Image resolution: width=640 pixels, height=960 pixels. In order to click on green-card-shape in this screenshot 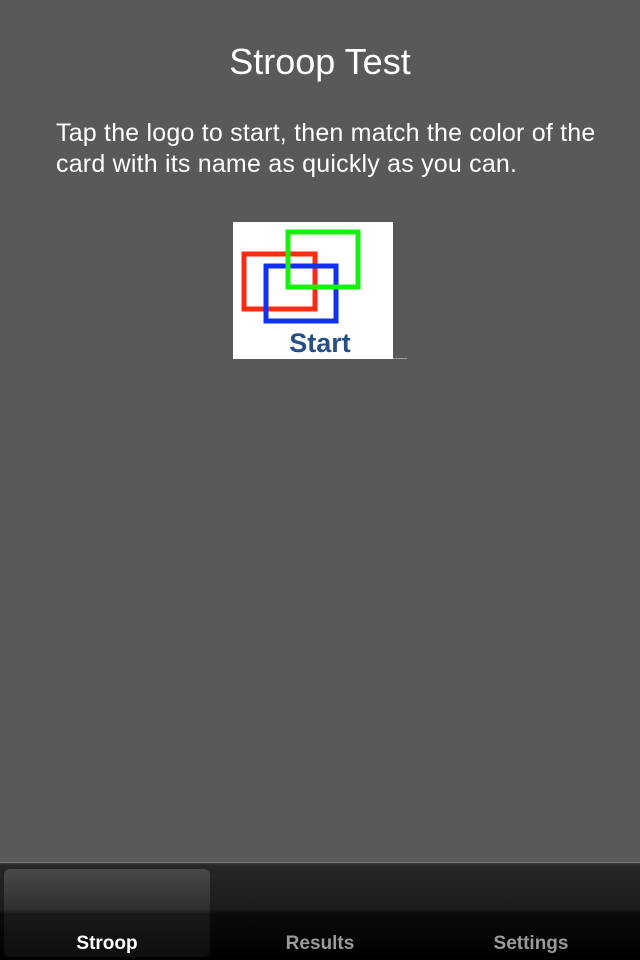, I will do `click(323, 259)`.